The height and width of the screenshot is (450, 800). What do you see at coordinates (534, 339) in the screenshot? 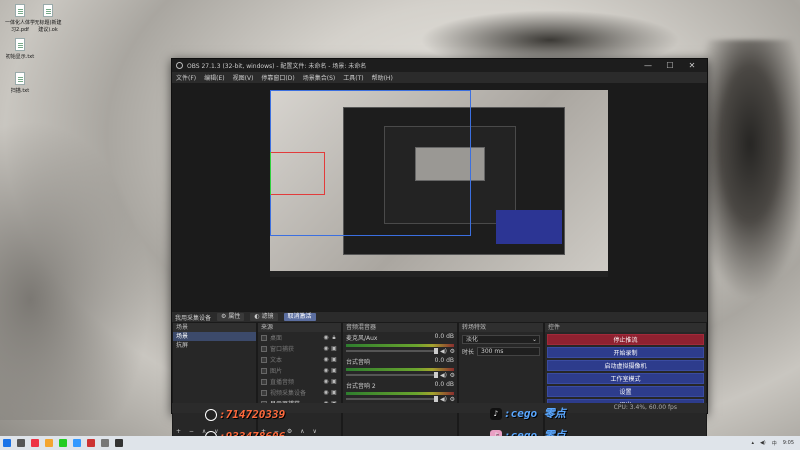
I see `chevron-down-icon: ⌄` at bounding box center [534, 339].